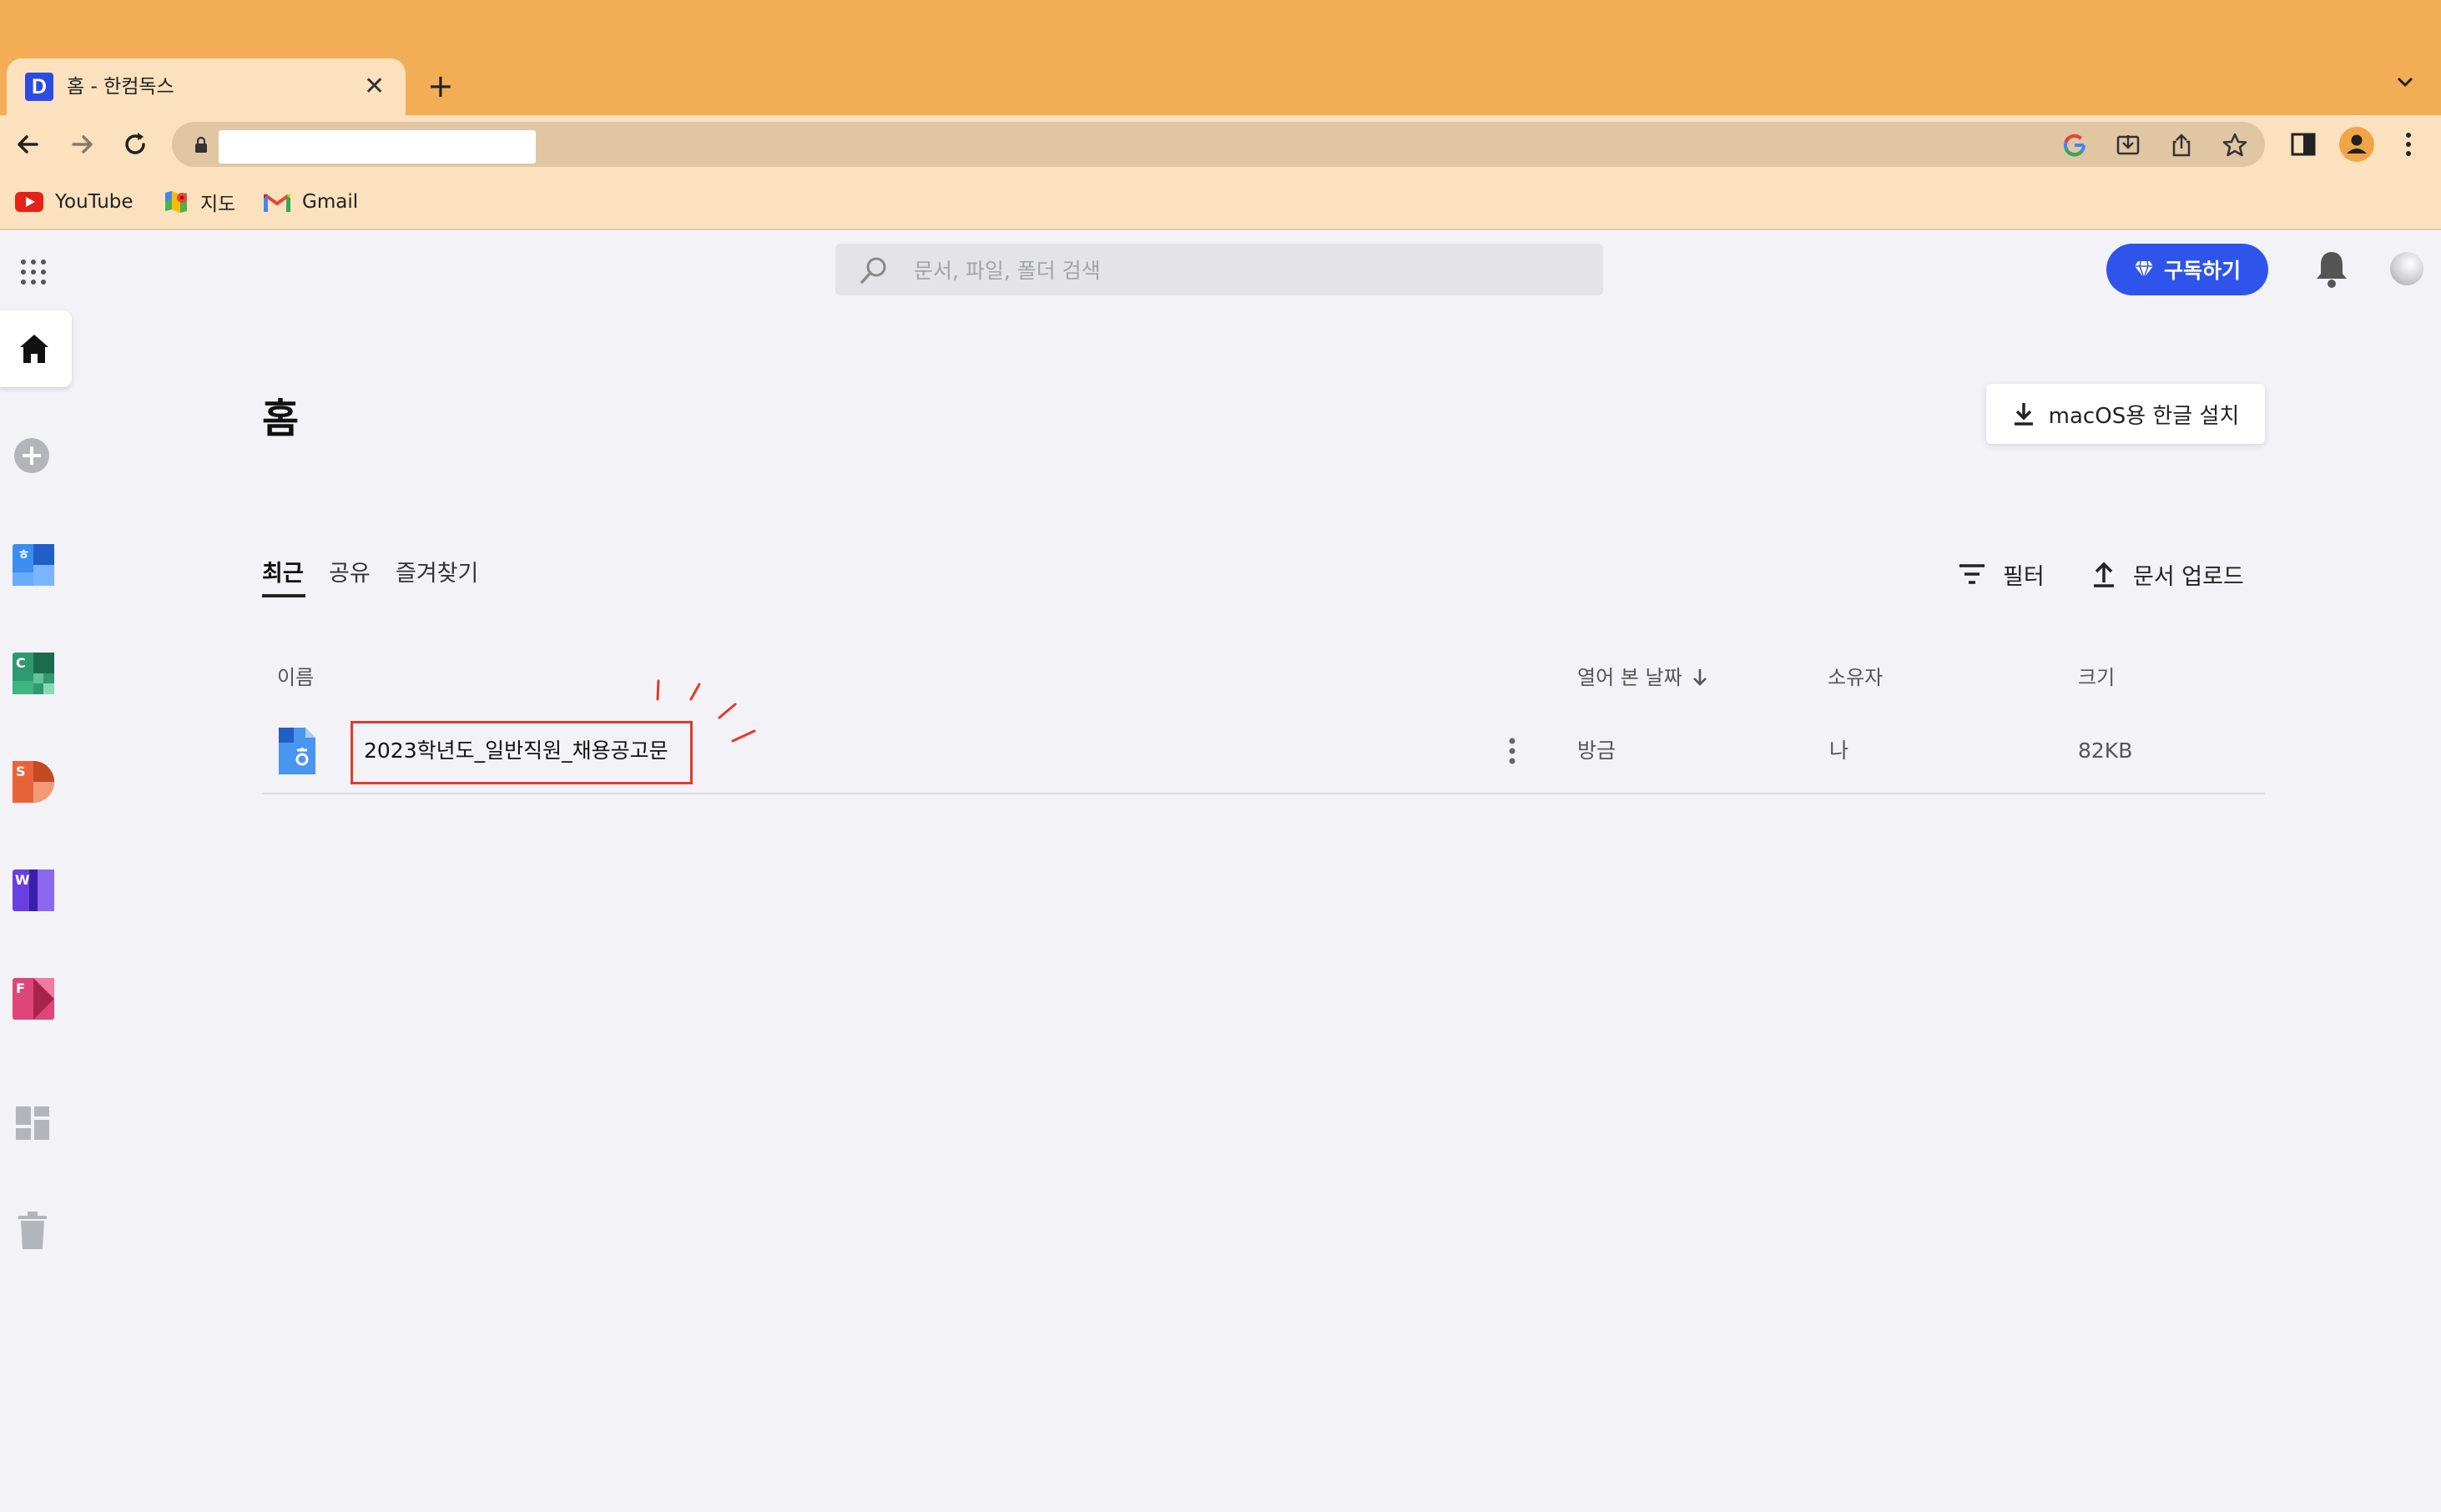 The width and height of the screenshot is (2441, 1512). I want to click on templates-icon, so click(32, 1123).